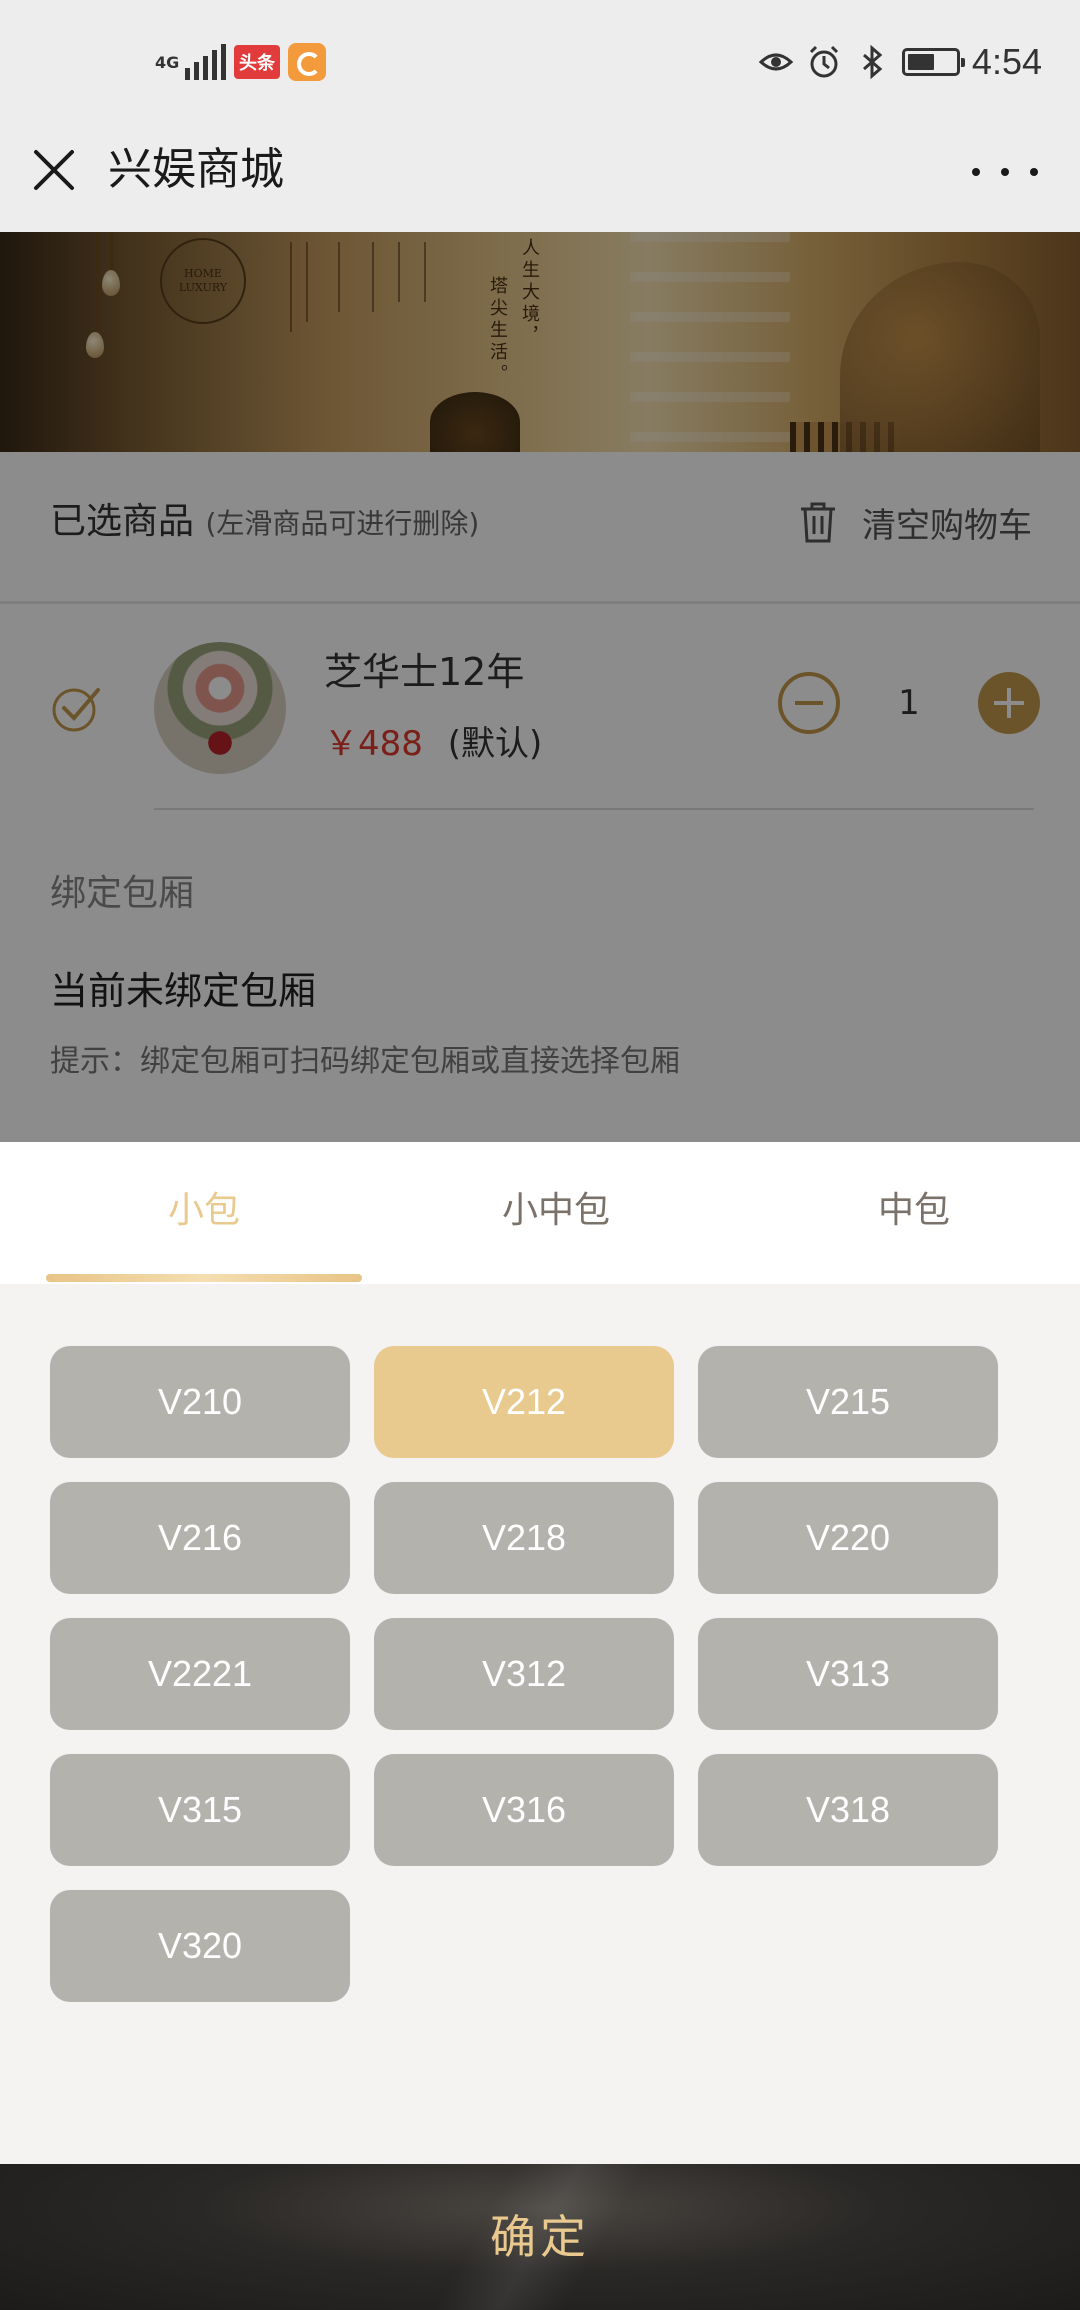 The image size is (1080, 2310). Describe the element at coordinates (848, 1402) in the screenshot. I see `room-option: V215` at that location.